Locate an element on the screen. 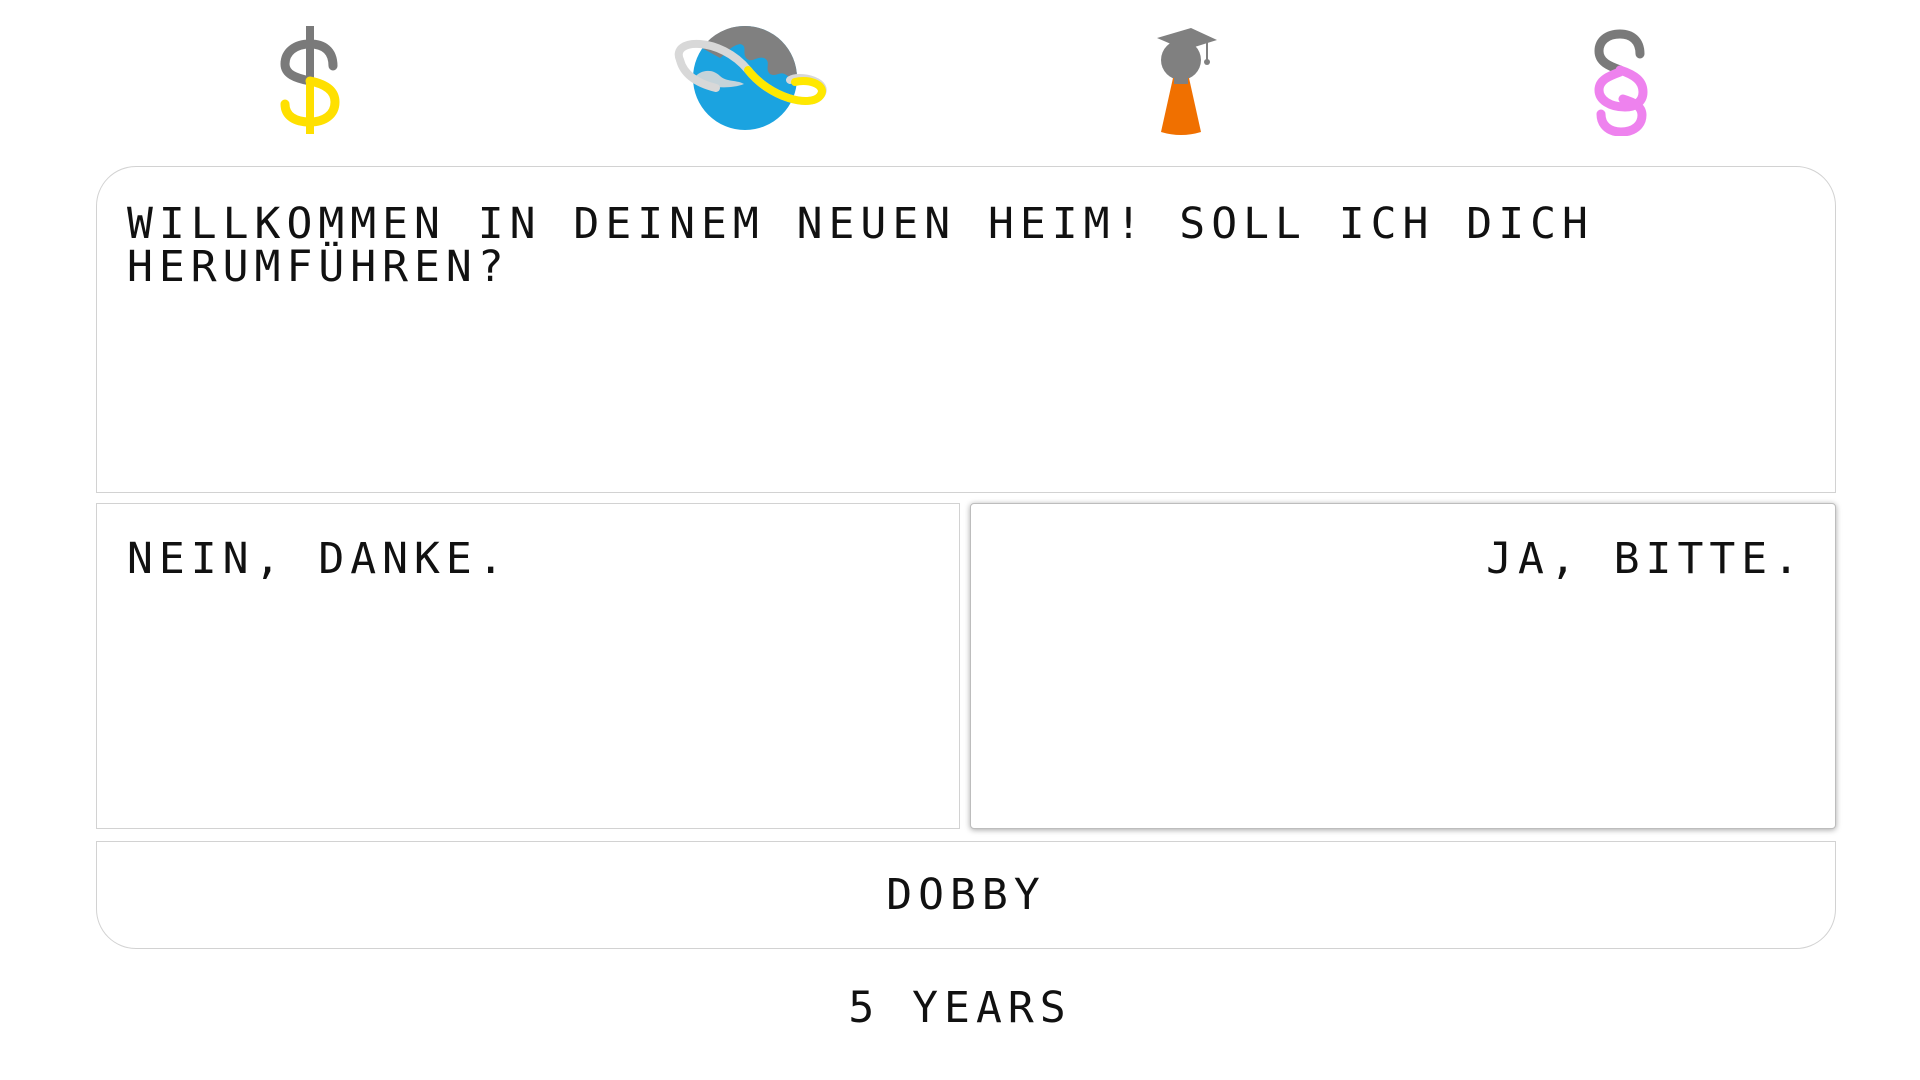 Image resolution: width=1920 pixels, height=1080 pixels. dollar-icon is located at coordinates (310, 77).